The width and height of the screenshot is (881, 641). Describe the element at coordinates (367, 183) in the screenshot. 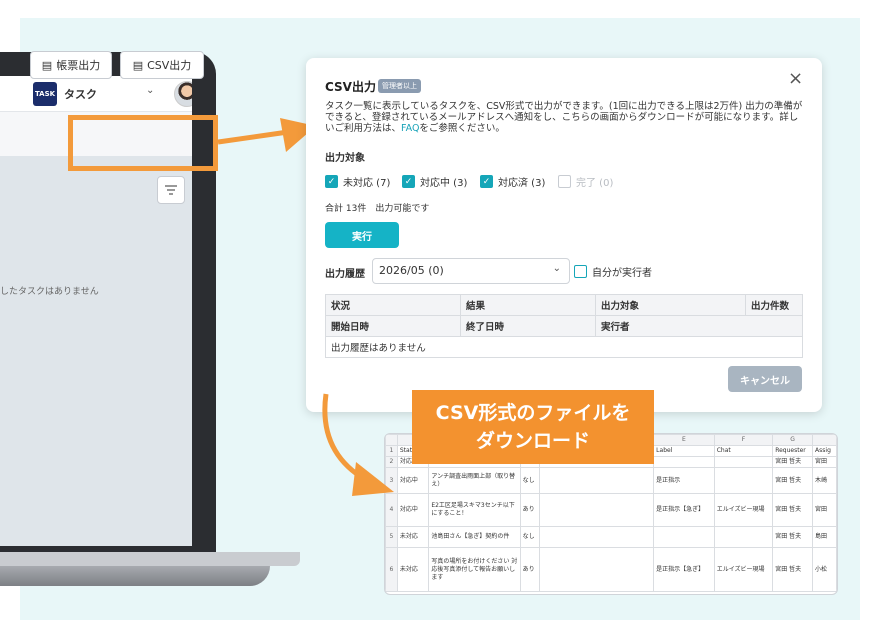

I see `checkbox-label: 未対応 (7)` at that location.